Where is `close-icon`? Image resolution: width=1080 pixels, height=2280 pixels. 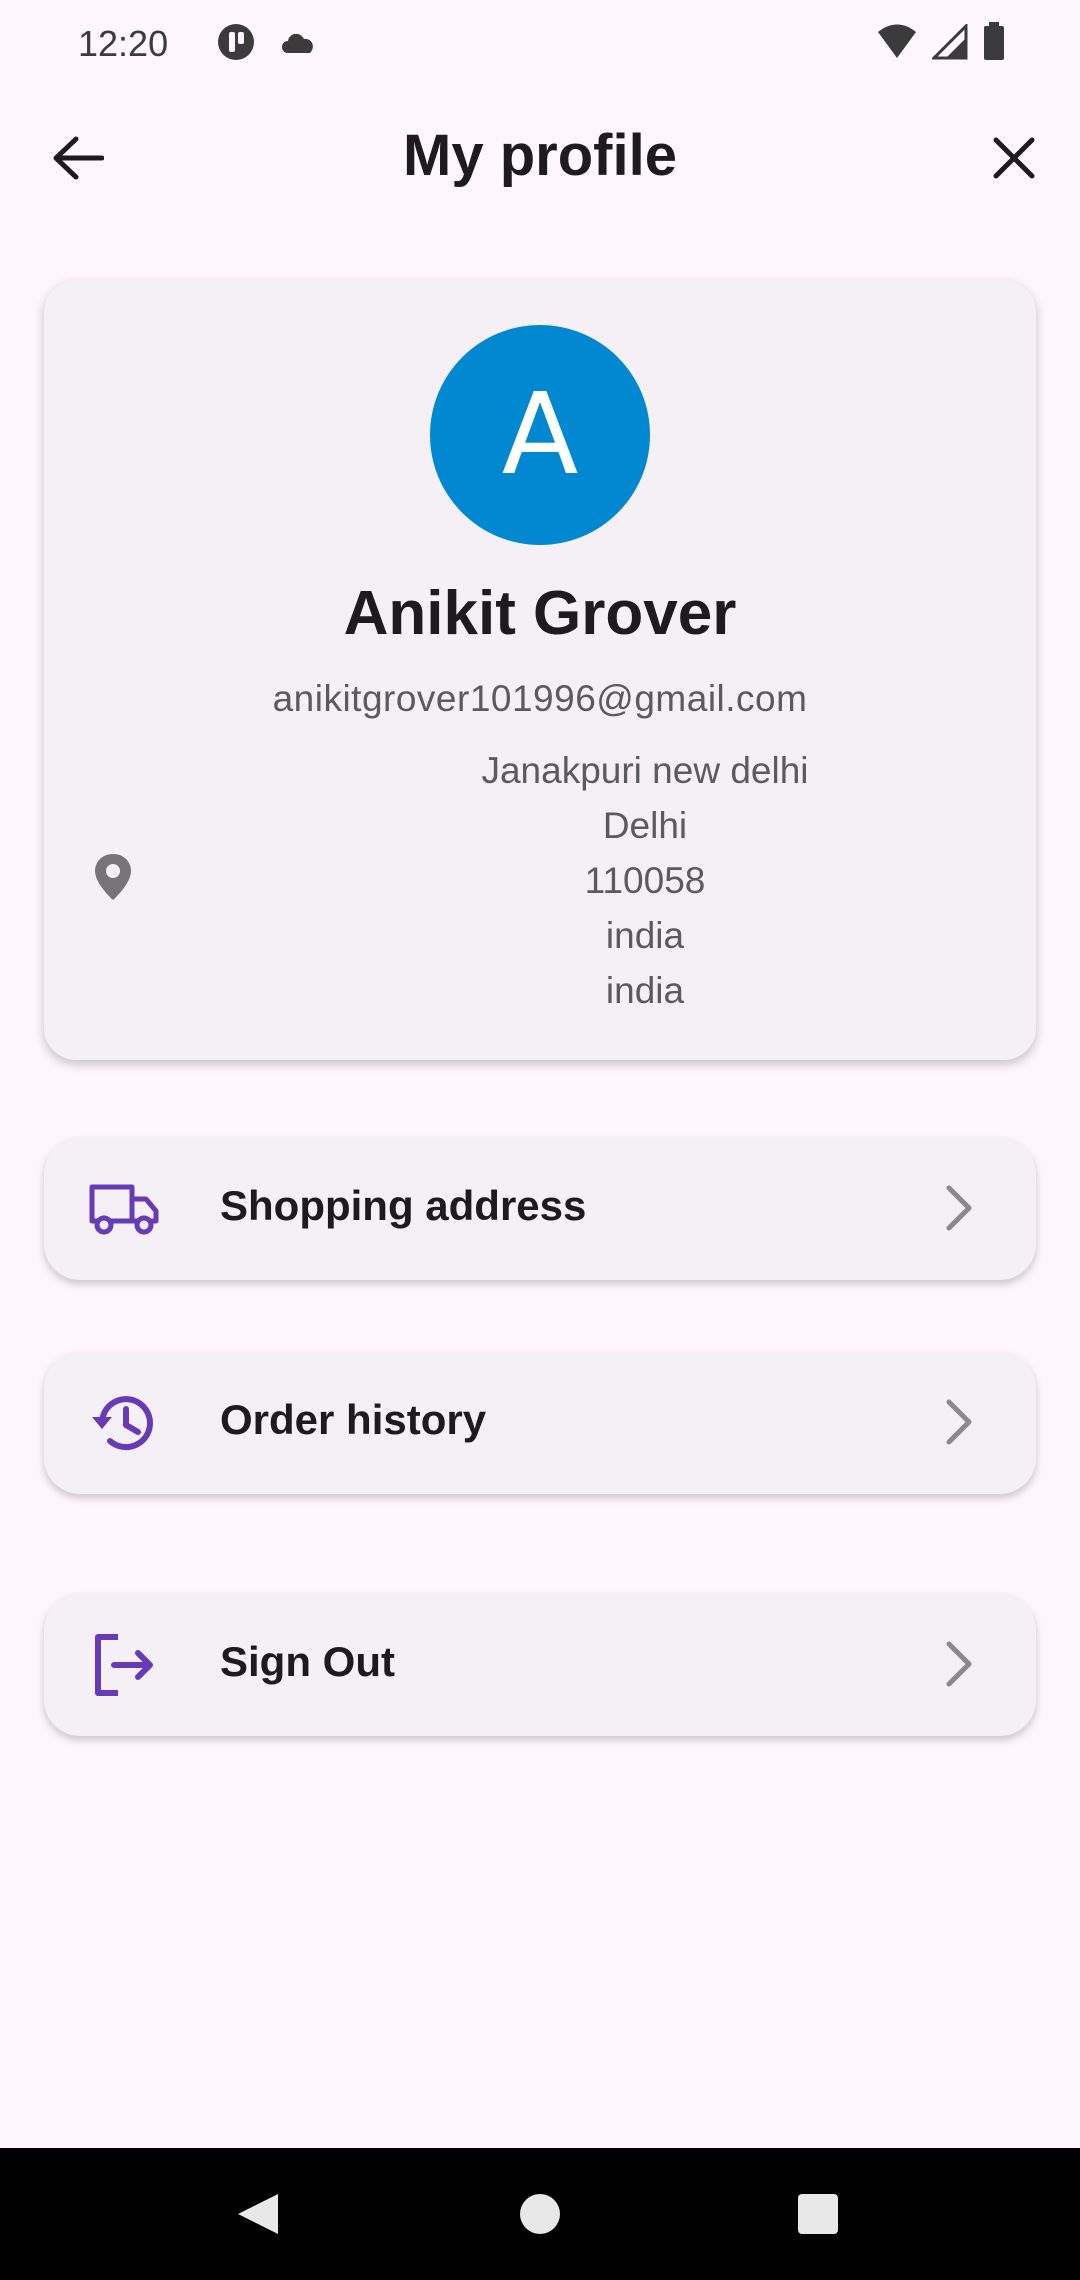
close-icon is located at coordinates (1014, 158).